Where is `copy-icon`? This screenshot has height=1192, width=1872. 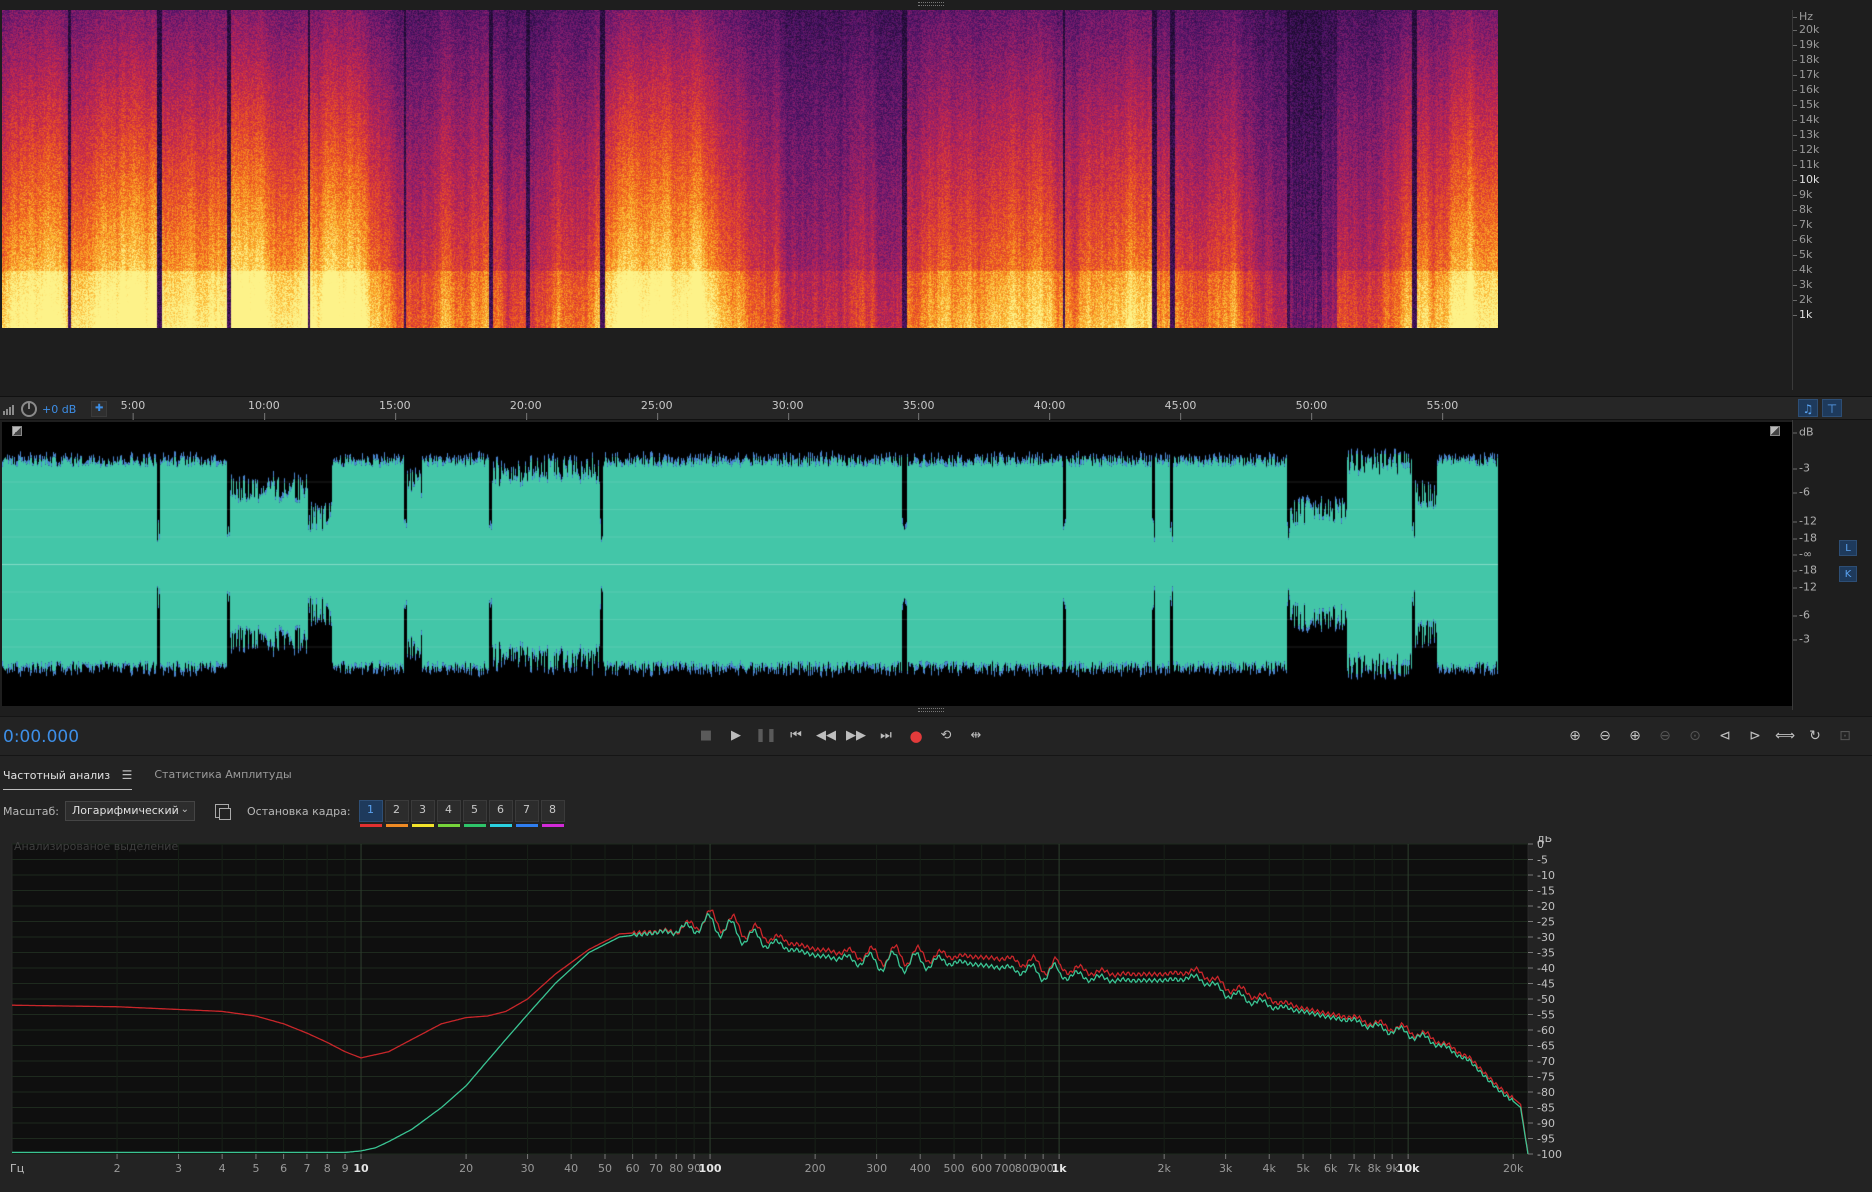
copy-icon is located at coordinates (222, 812).